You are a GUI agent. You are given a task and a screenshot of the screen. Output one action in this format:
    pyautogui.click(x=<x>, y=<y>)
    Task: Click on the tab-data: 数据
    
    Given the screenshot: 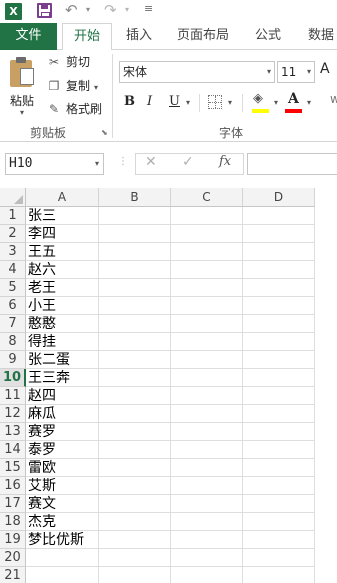 What is the action you would take?
    pyautogui.click(x=319, y=36)
    